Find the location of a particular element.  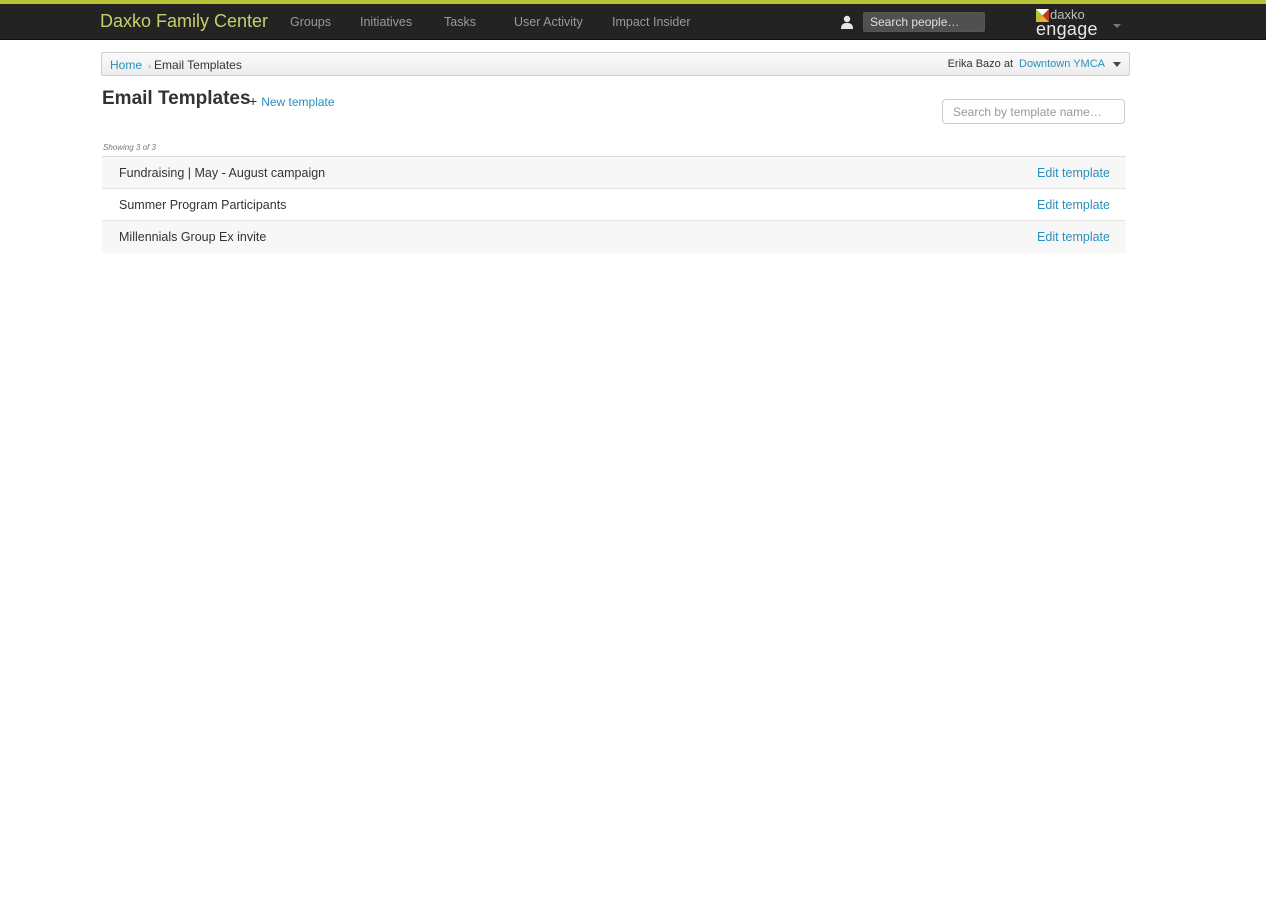

user-location: Erika Bazo at Downtown YMCA is located at coordinates (1034, 64).